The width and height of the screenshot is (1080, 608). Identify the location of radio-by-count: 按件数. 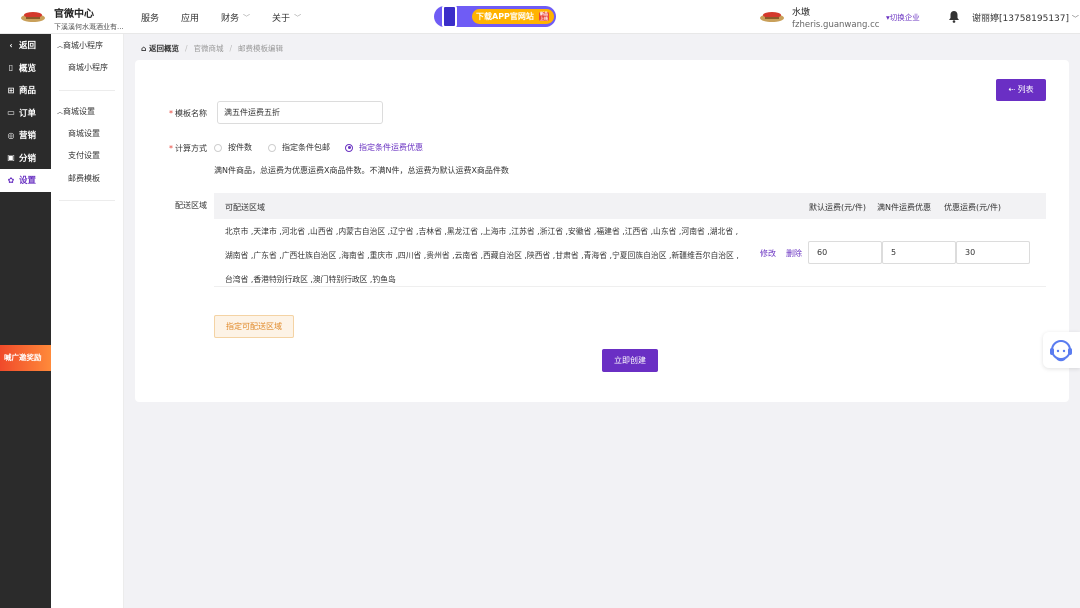
(233, 147).